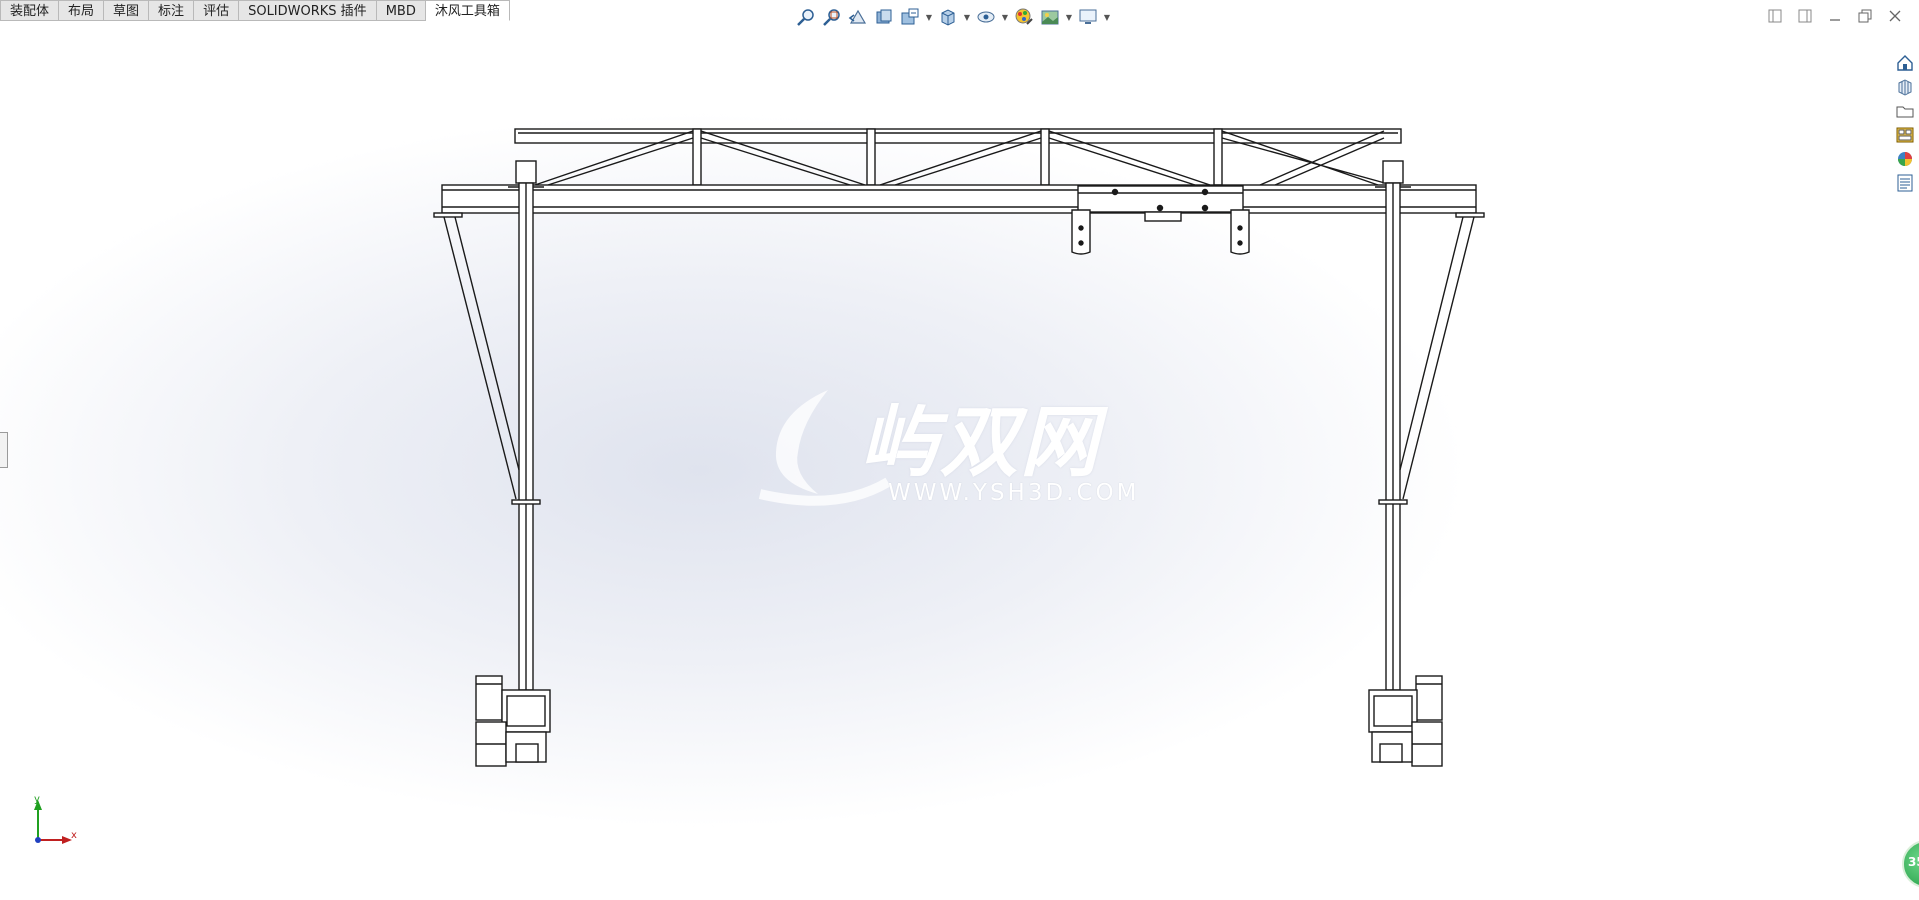 This screenshot has width=1919, height=900. I want to click on triad-y-label: y, so click(37, 799).